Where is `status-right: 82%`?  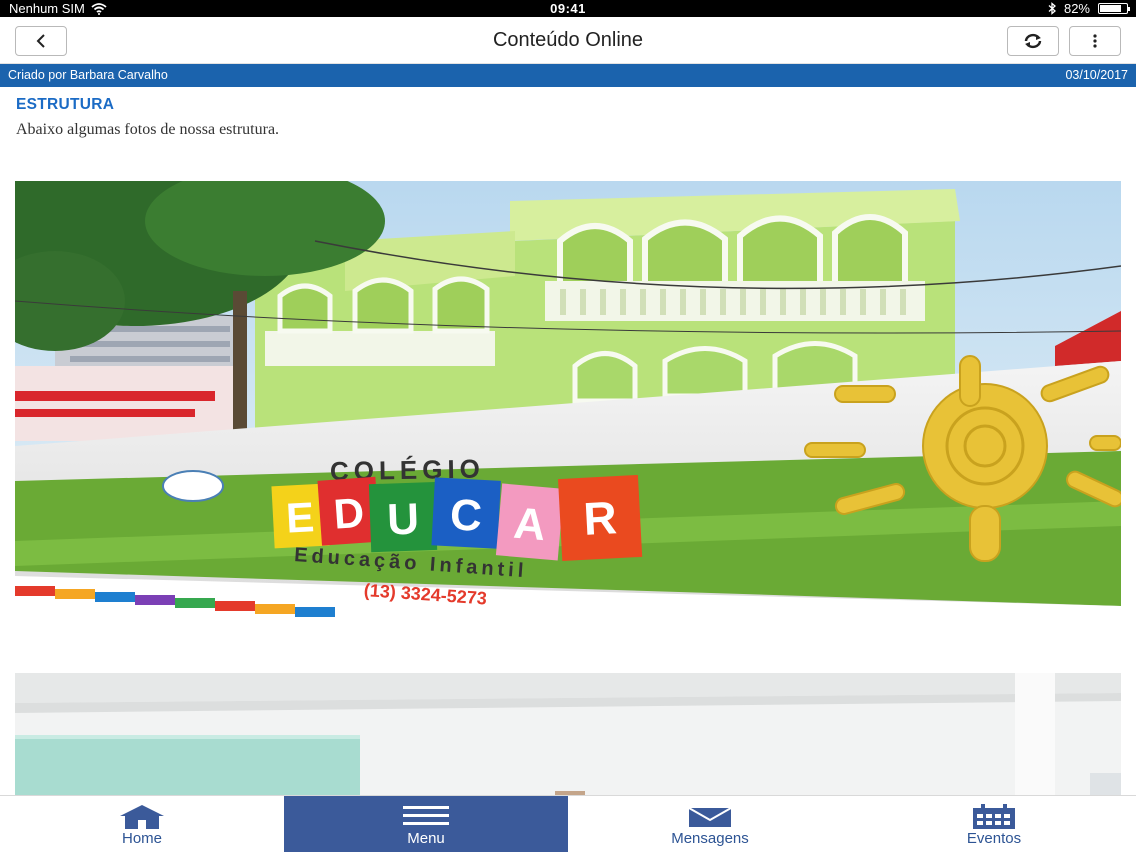 status-right: 82% is located at coordinates (1089, 8).